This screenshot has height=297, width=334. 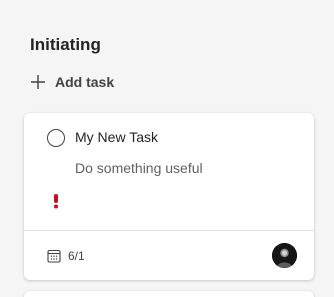 I want to click on avatar-icon, so click(x=284, y=255).